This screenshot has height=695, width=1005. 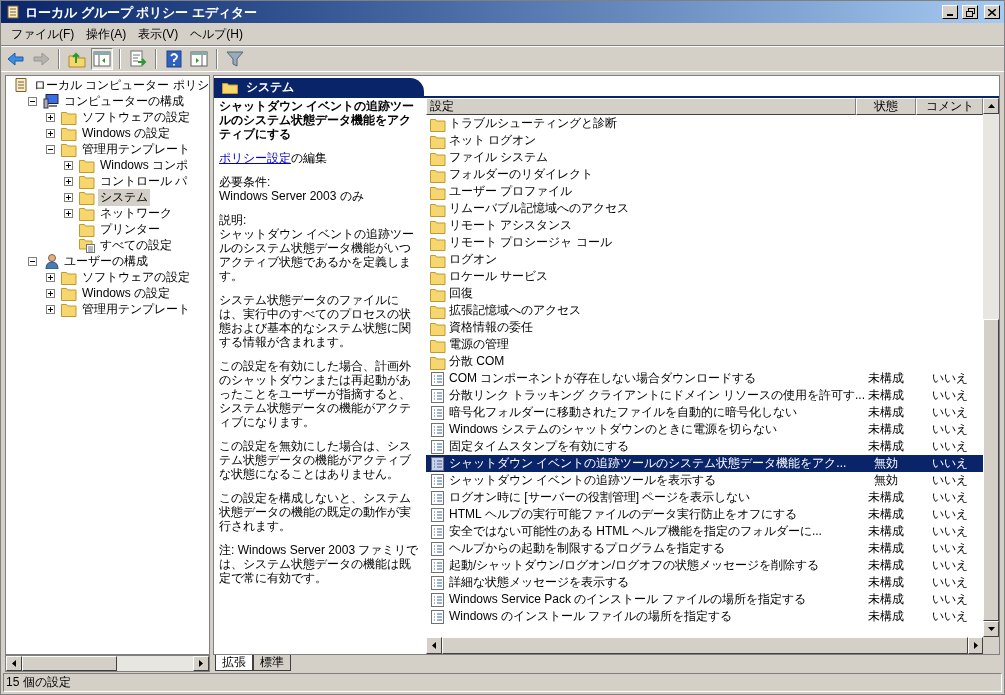 What do you see at coordinates (704, 157) in the screenshot?
I see `list-row: ファイル システム` at bounding box center [704, 157].